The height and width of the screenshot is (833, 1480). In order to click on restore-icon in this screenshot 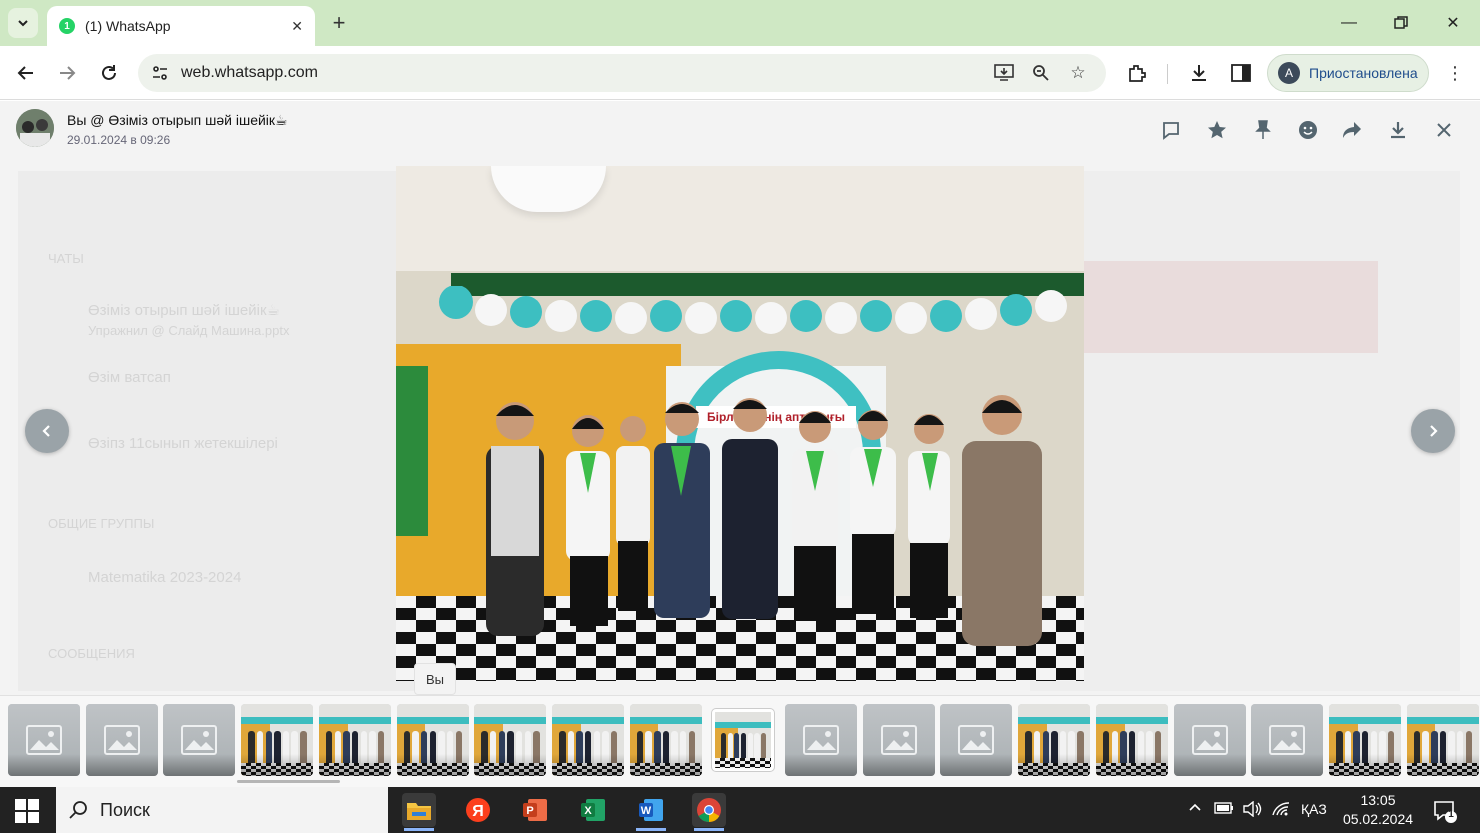, I will do `click(1401, 23)`.